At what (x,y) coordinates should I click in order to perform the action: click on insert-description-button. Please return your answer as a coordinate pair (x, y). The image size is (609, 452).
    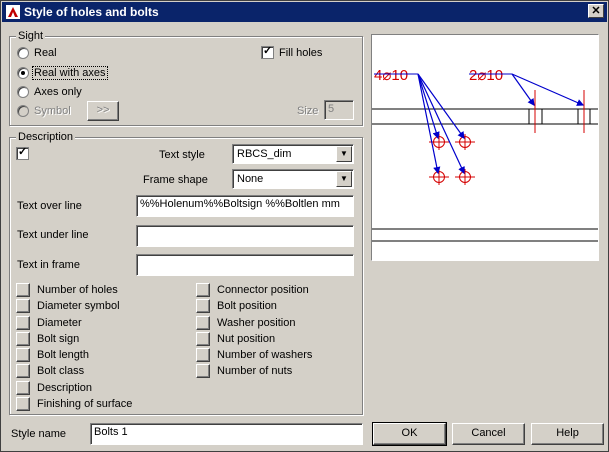
    Looking at the image, I should click on (23, 388).